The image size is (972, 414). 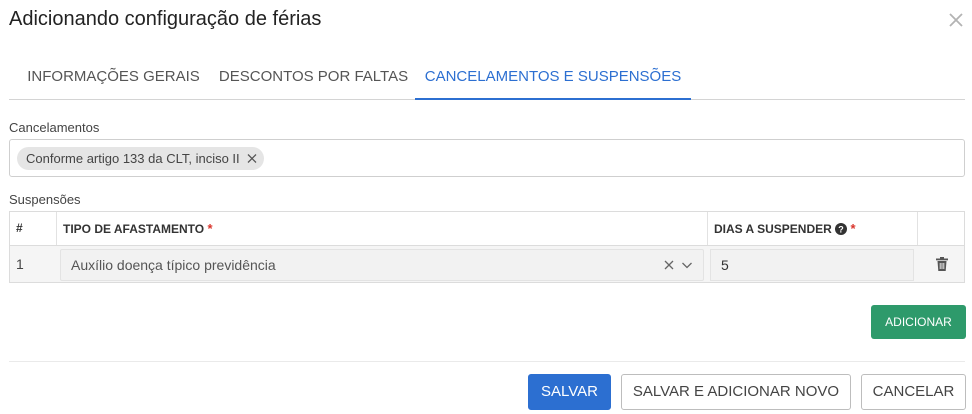 I want to click on dias-suspender-input: 5, so click(x=812, y=265).